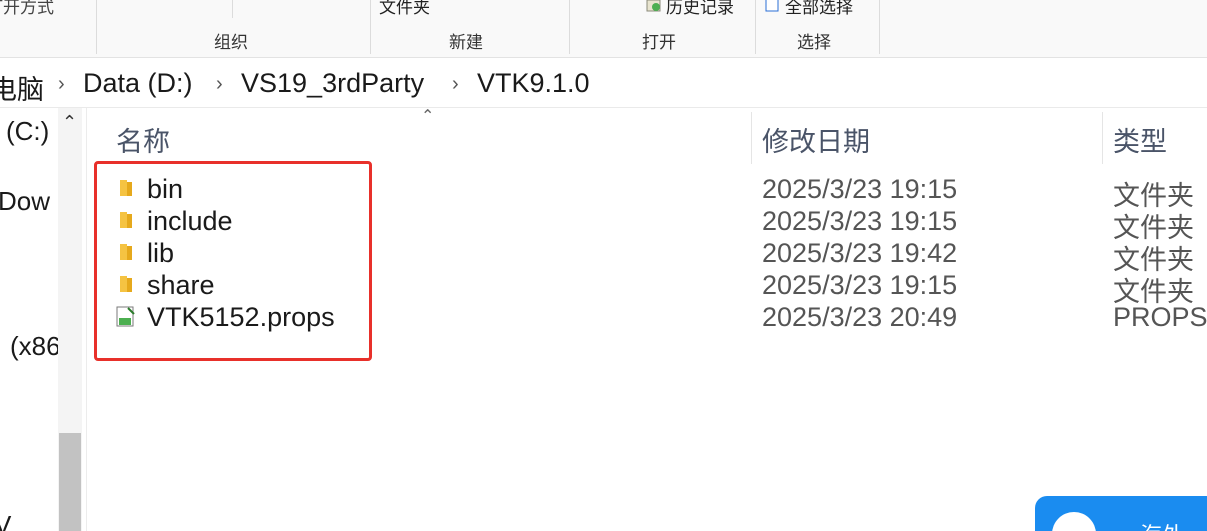 This screenshot has width=1207, height=531. Describe the element at coordinates (332, 83) in the screenshot. I see `breadcrumb-item-folder: VS19_3rdParty` at that location.